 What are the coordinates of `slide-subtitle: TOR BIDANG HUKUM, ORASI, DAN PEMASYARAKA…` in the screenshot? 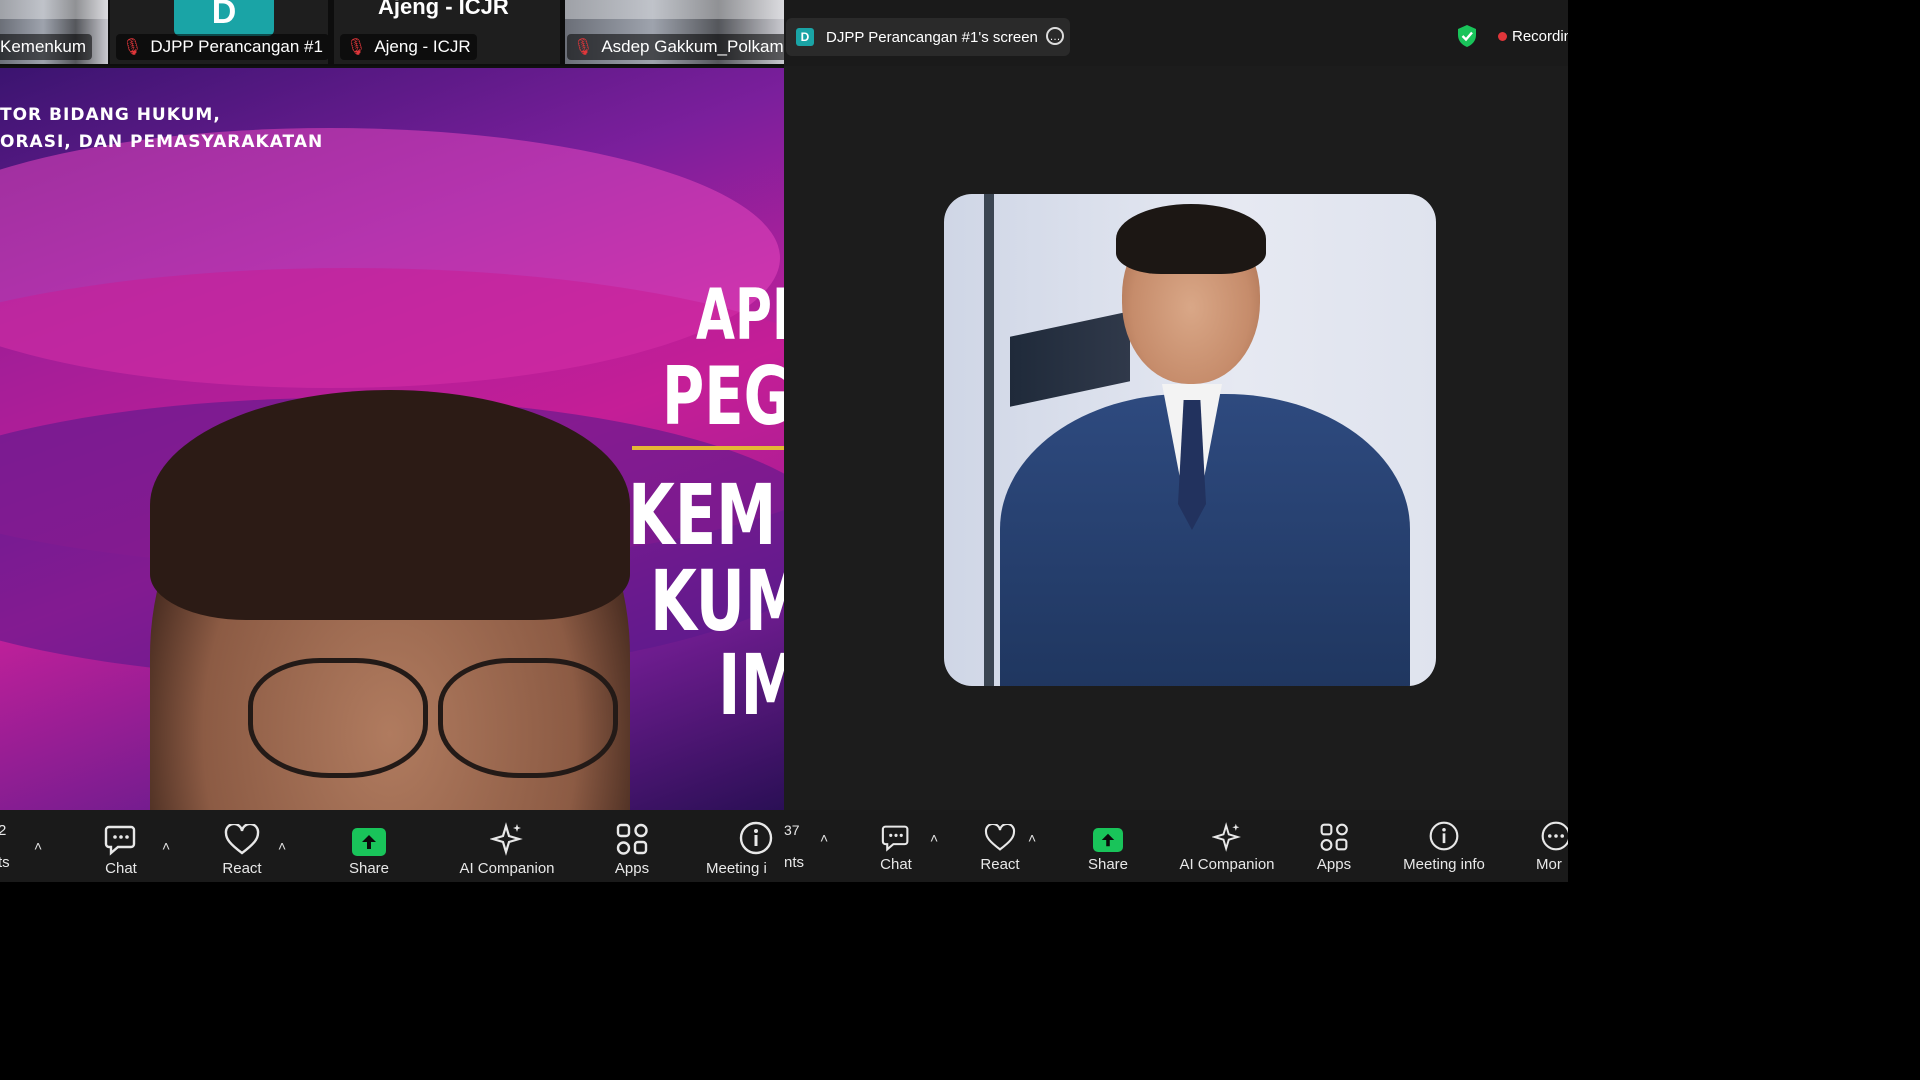 It's located at (162, 128).